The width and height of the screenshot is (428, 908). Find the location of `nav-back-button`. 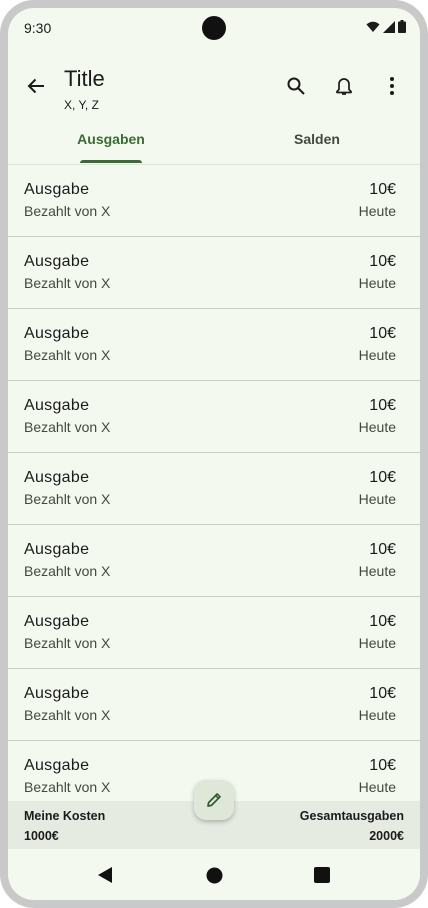

nav-back-button is located at coordinates (105, 875).